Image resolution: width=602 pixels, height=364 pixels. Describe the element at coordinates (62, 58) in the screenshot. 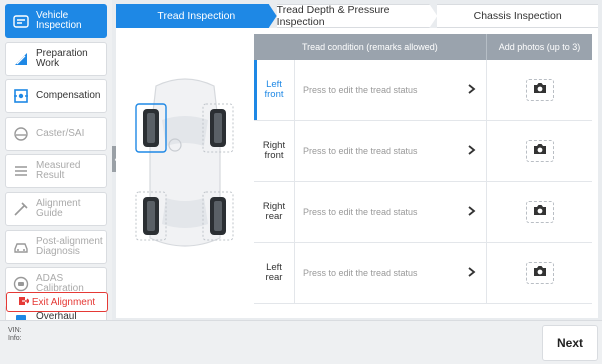

I see `sidebar-item-label: Preparation Work` at that location.